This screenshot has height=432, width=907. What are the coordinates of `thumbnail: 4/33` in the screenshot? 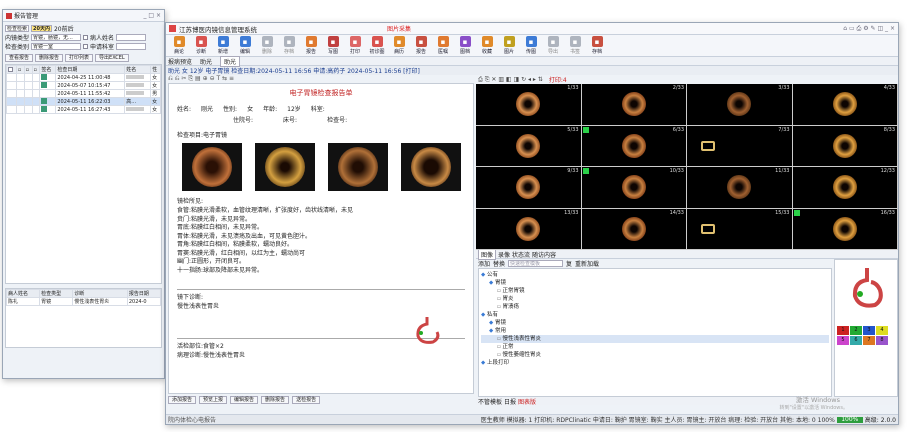 It's located at (845, 105).